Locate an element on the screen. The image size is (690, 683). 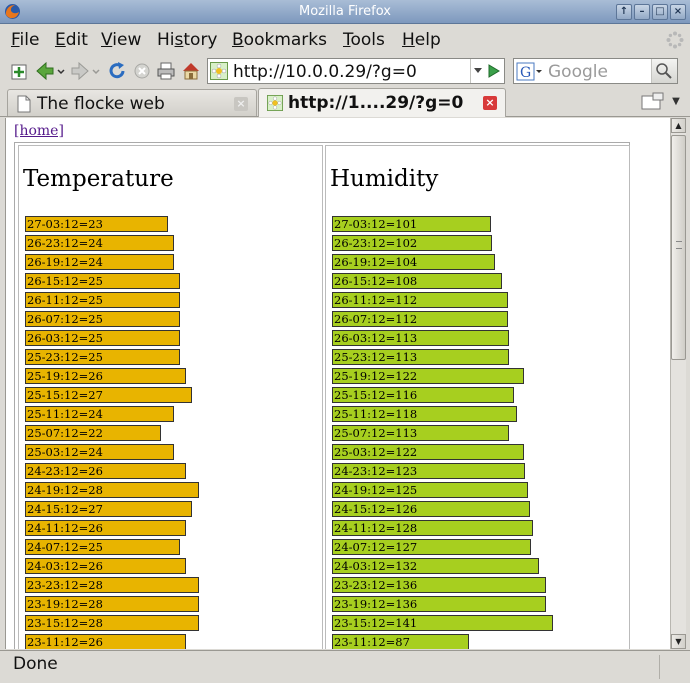
tab-flocke-web: The flocke web × is located at coordinates (132, 102).